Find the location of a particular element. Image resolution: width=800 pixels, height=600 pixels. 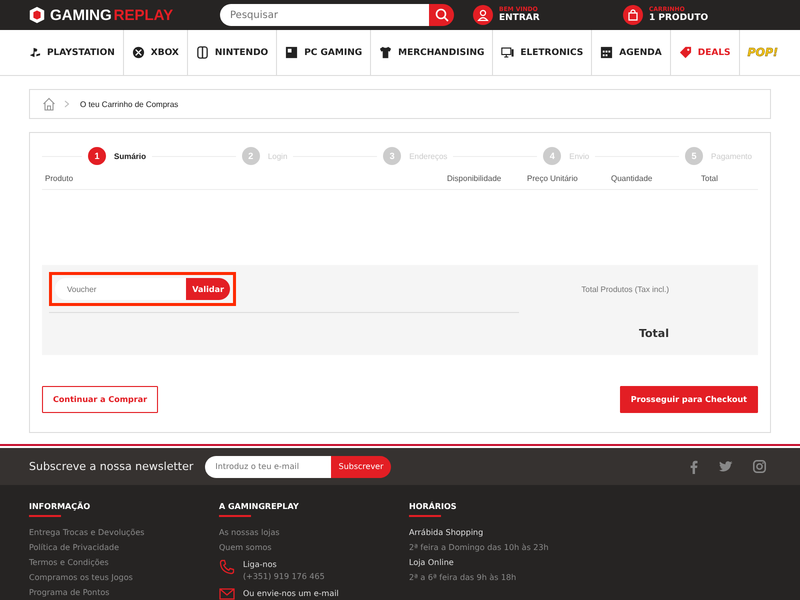

footer-link: Entrega Trocas e Devoluções is located at coordinates (124, 533).